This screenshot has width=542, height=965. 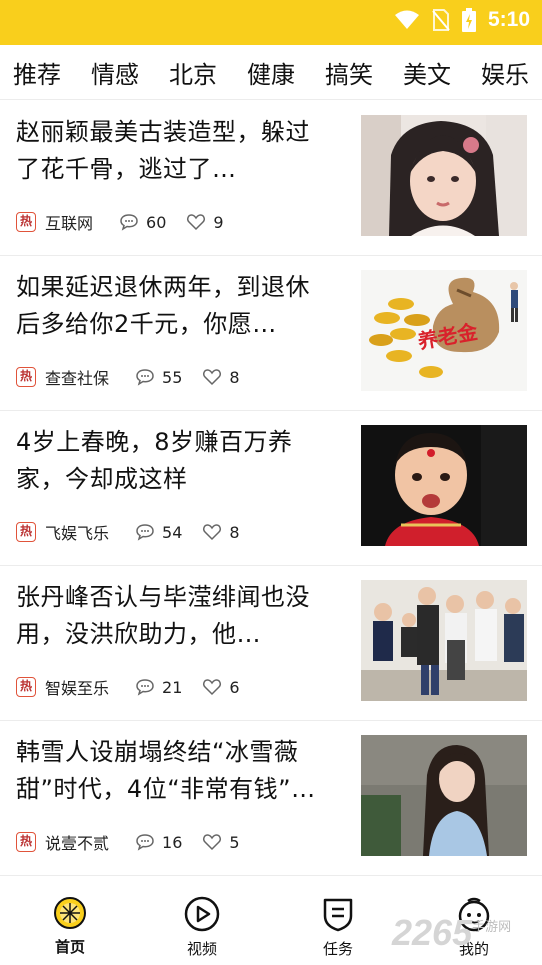 What do you see at coordinates (115, 72) in the screenshot?
I see `tab-emotion: 情感` at bounding box center [115, 72].